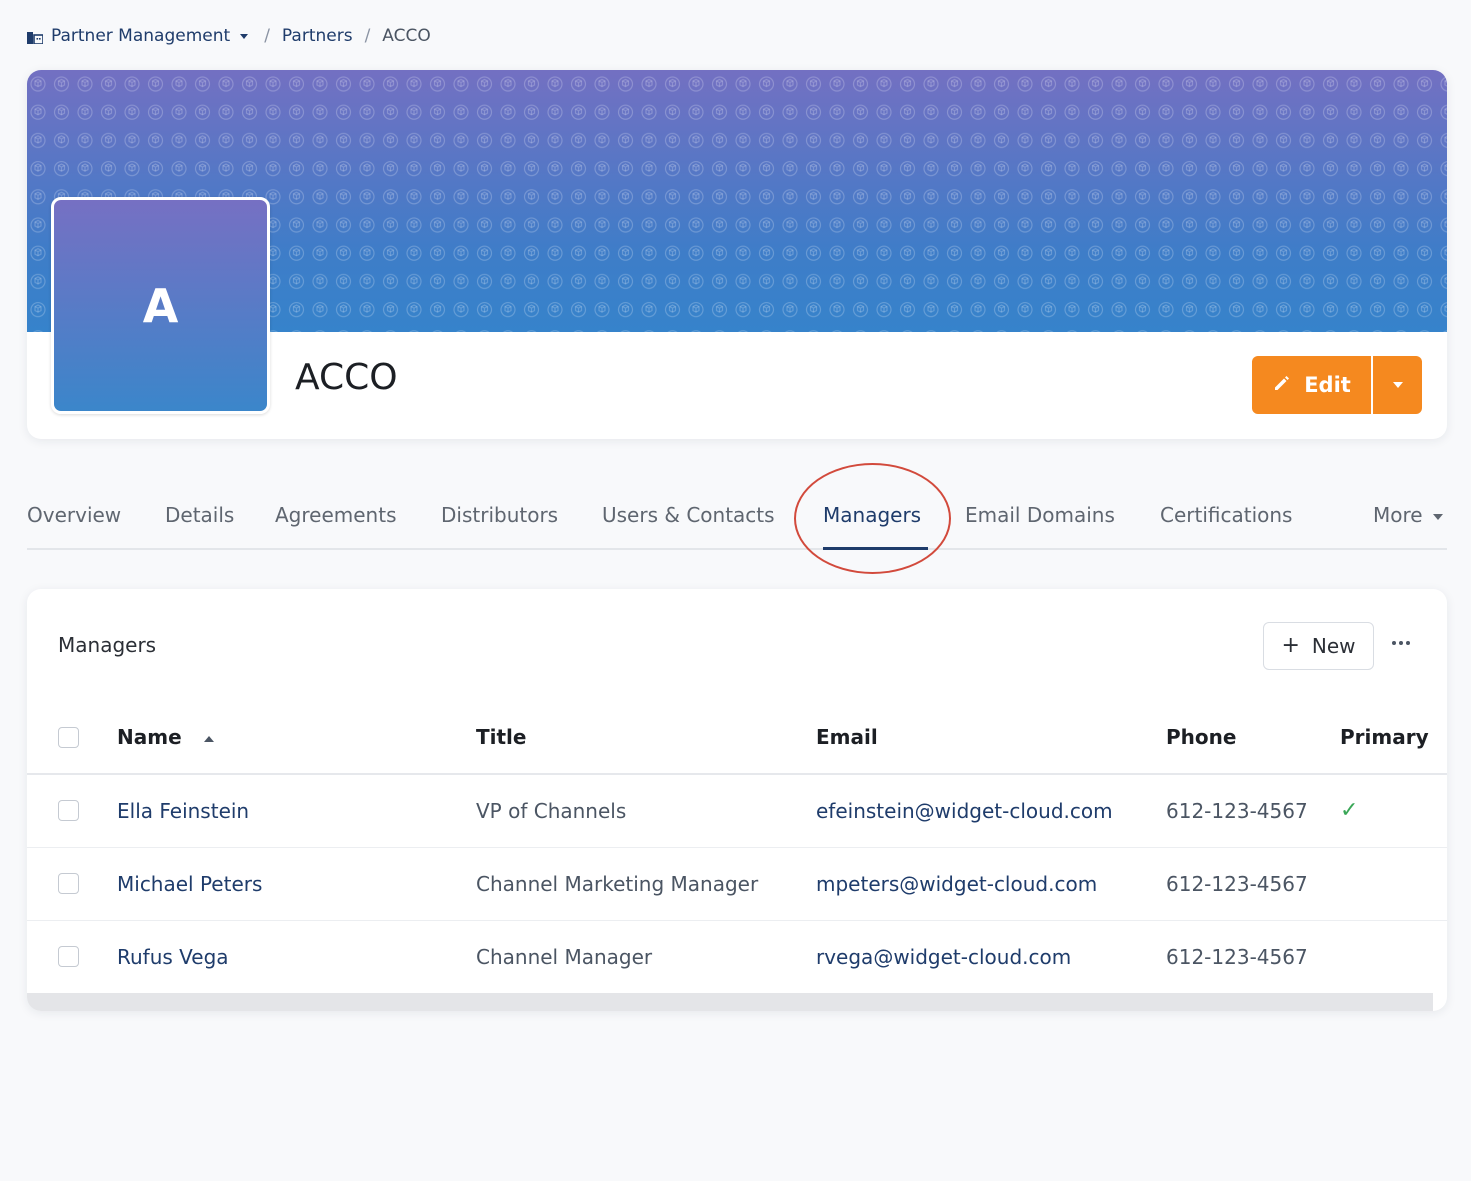 The image size is (1471, 1181). I want to click on horizontal-scrollbar, so click(730, 1002).